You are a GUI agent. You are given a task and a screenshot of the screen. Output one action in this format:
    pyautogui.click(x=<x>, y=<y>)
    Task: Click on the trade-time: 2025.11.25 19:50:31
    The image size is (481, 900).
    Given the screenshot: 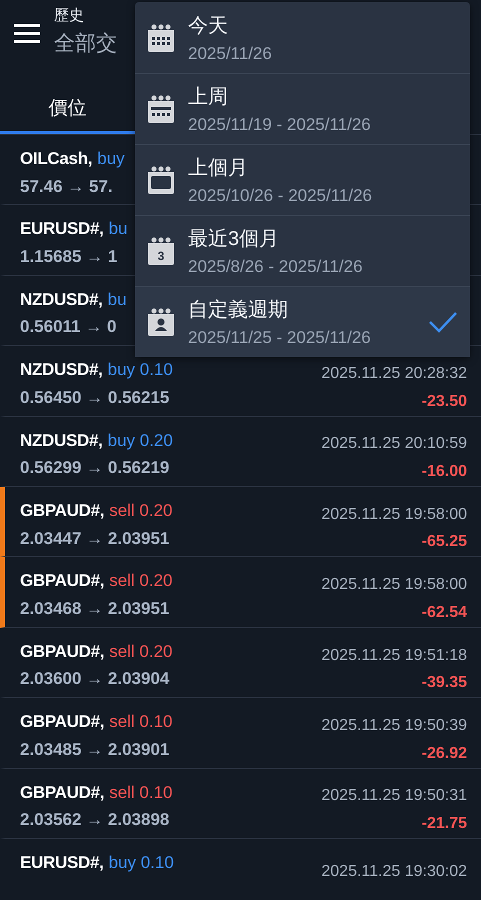 What is the action you would take?
    pyautogui.click(x=394, y=796)
    